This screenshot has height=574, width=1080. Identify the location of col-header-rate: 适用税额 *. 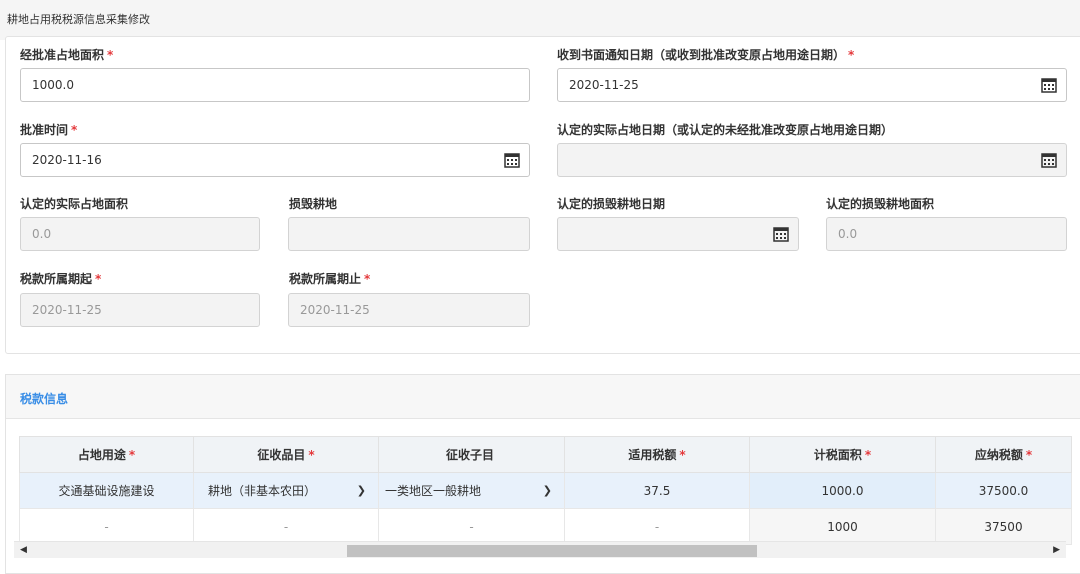
(657, 454).